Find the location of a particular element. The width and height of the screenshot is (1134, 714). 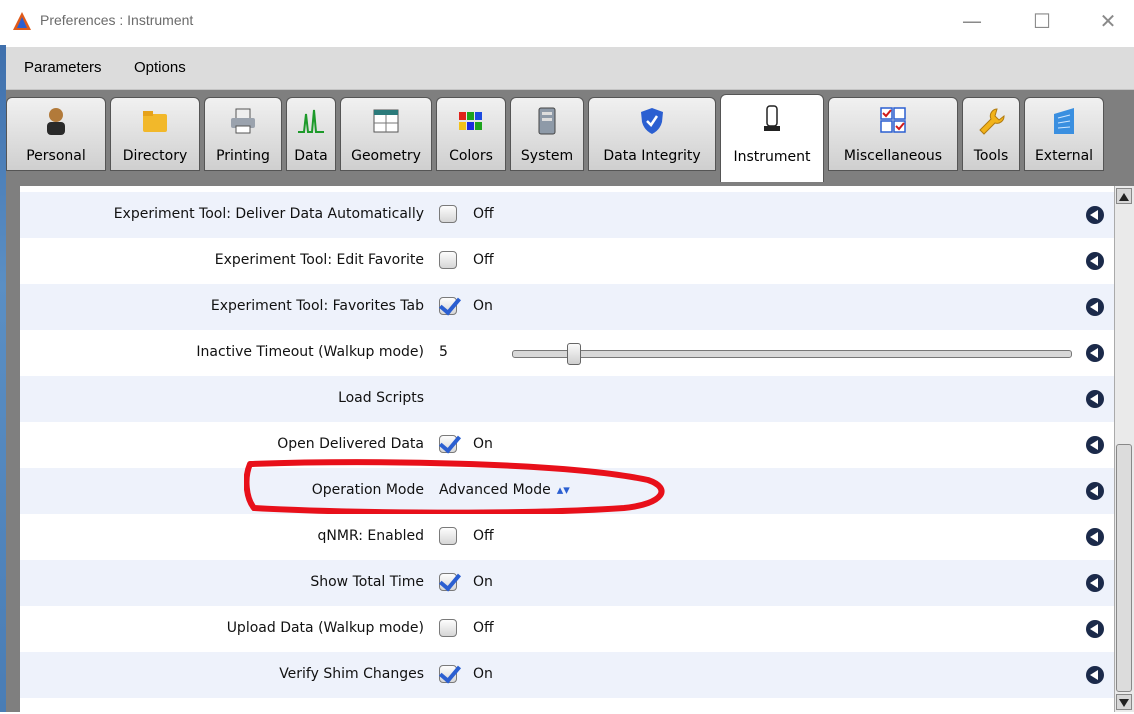

close-button: ✕ is located at coordinates (1108, 21).